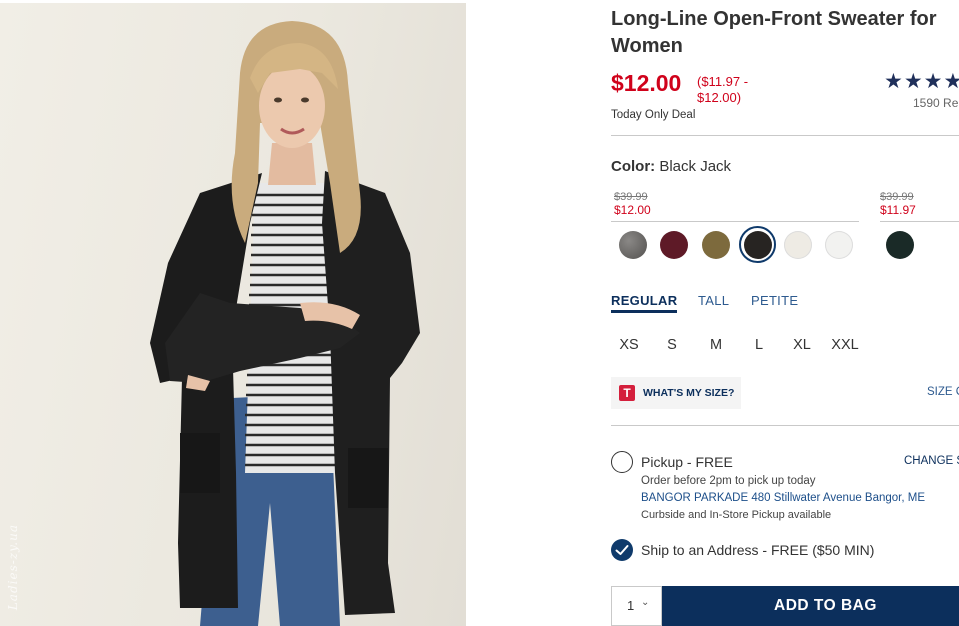 This screenshot has width=959, height=626. What do you see at coordinates (845, 345) in the screenshot?
I see `size-xxl: XXL` at bounding box center [845, 345].